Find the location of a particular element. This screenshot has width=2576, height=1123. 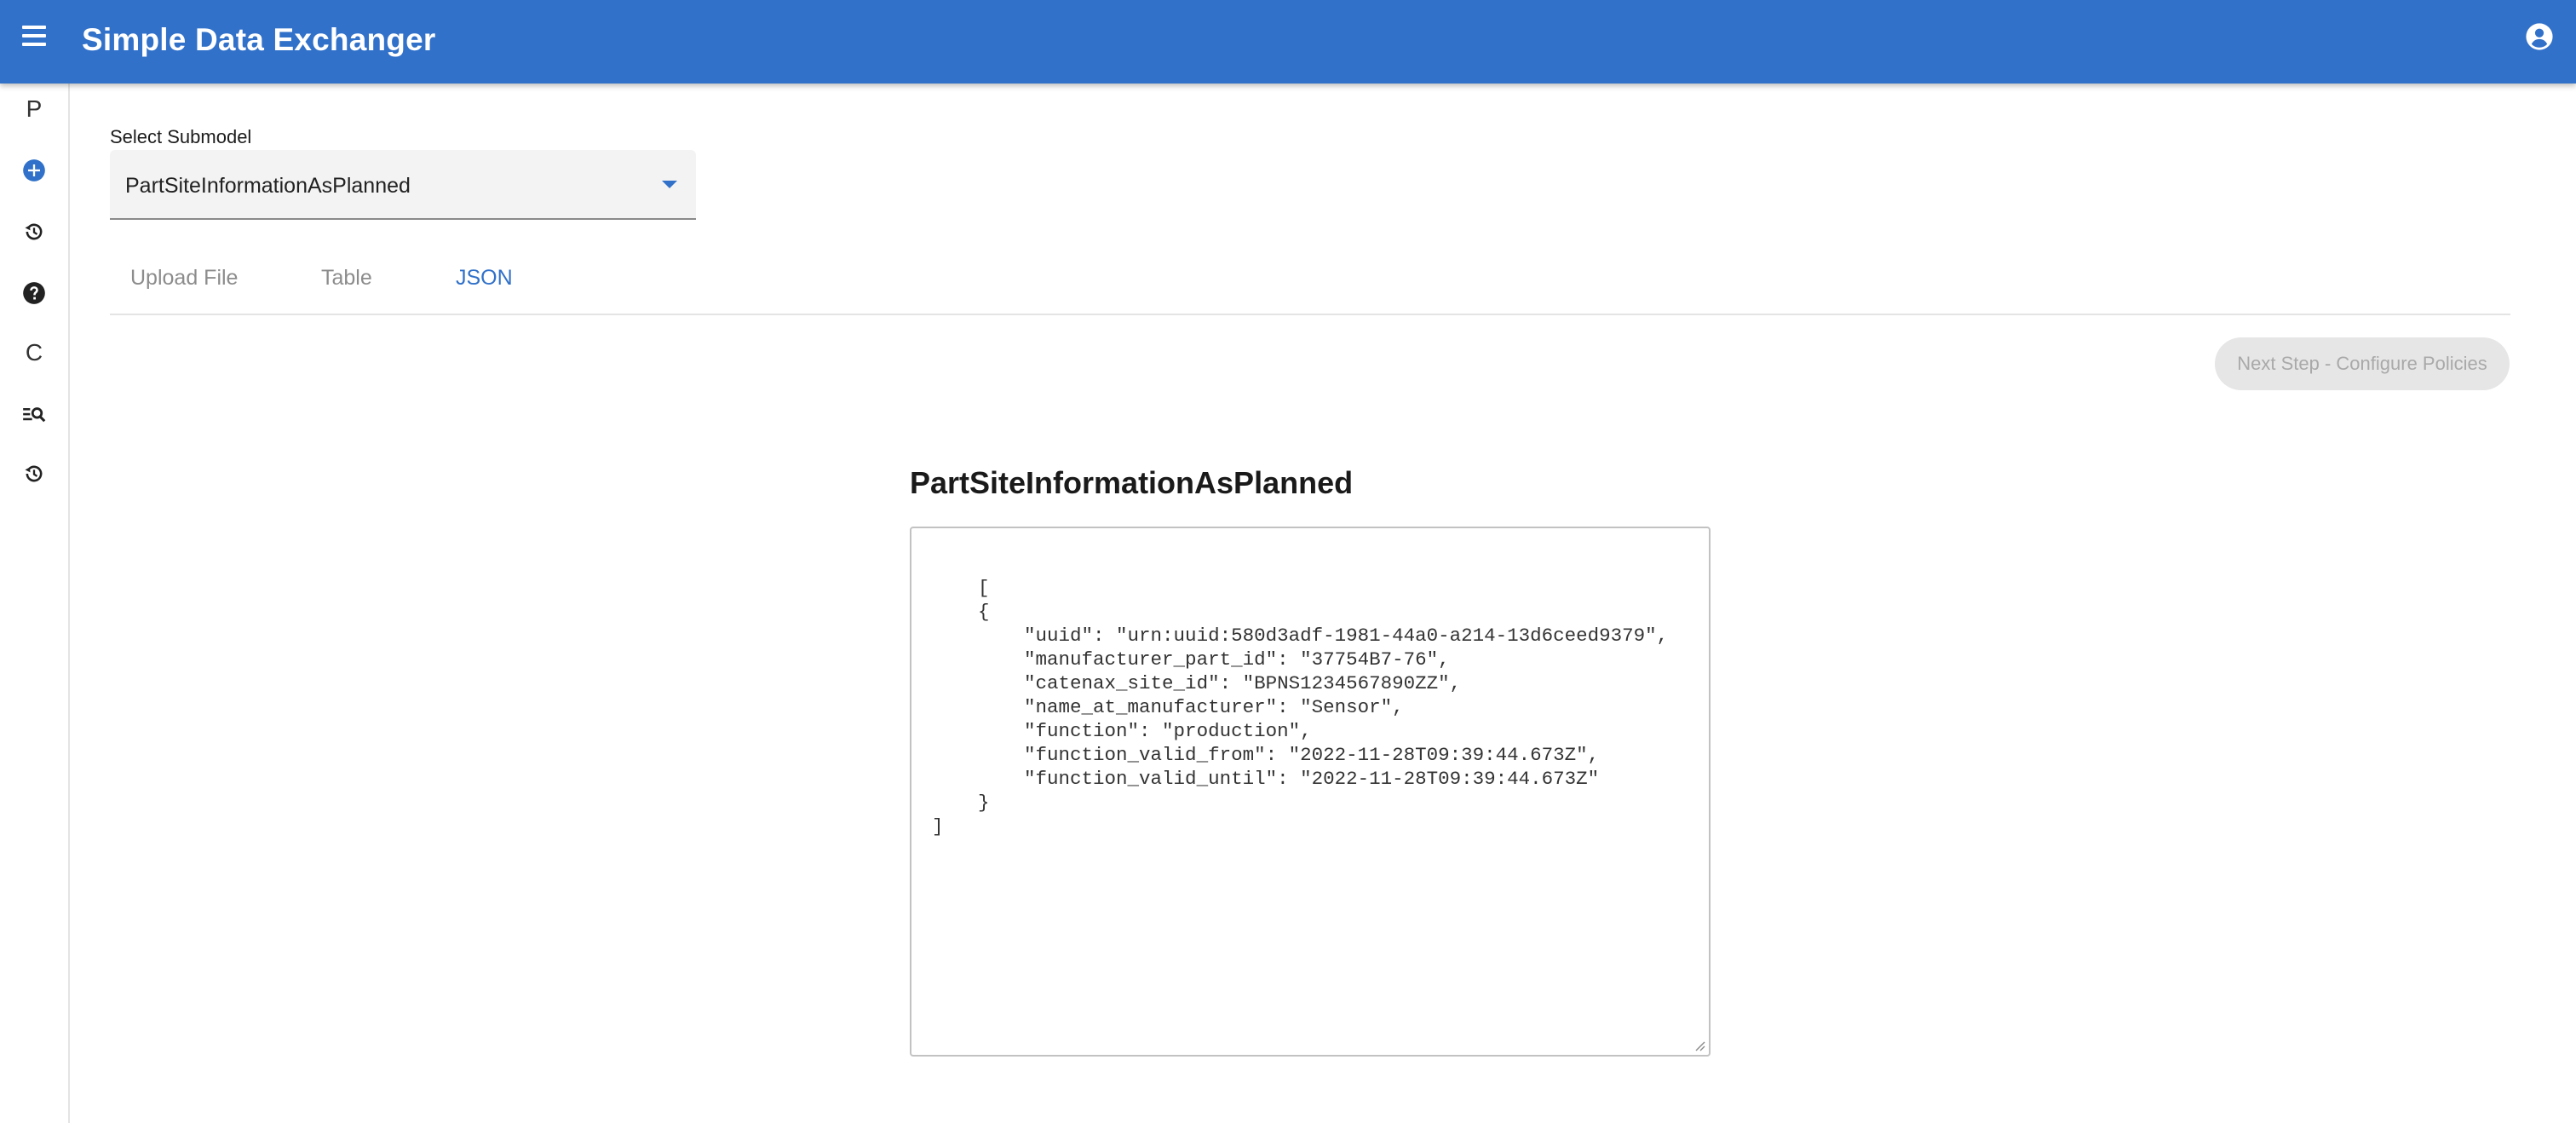

tab-upload-file: Upload File is located at coordinates (184, 278).